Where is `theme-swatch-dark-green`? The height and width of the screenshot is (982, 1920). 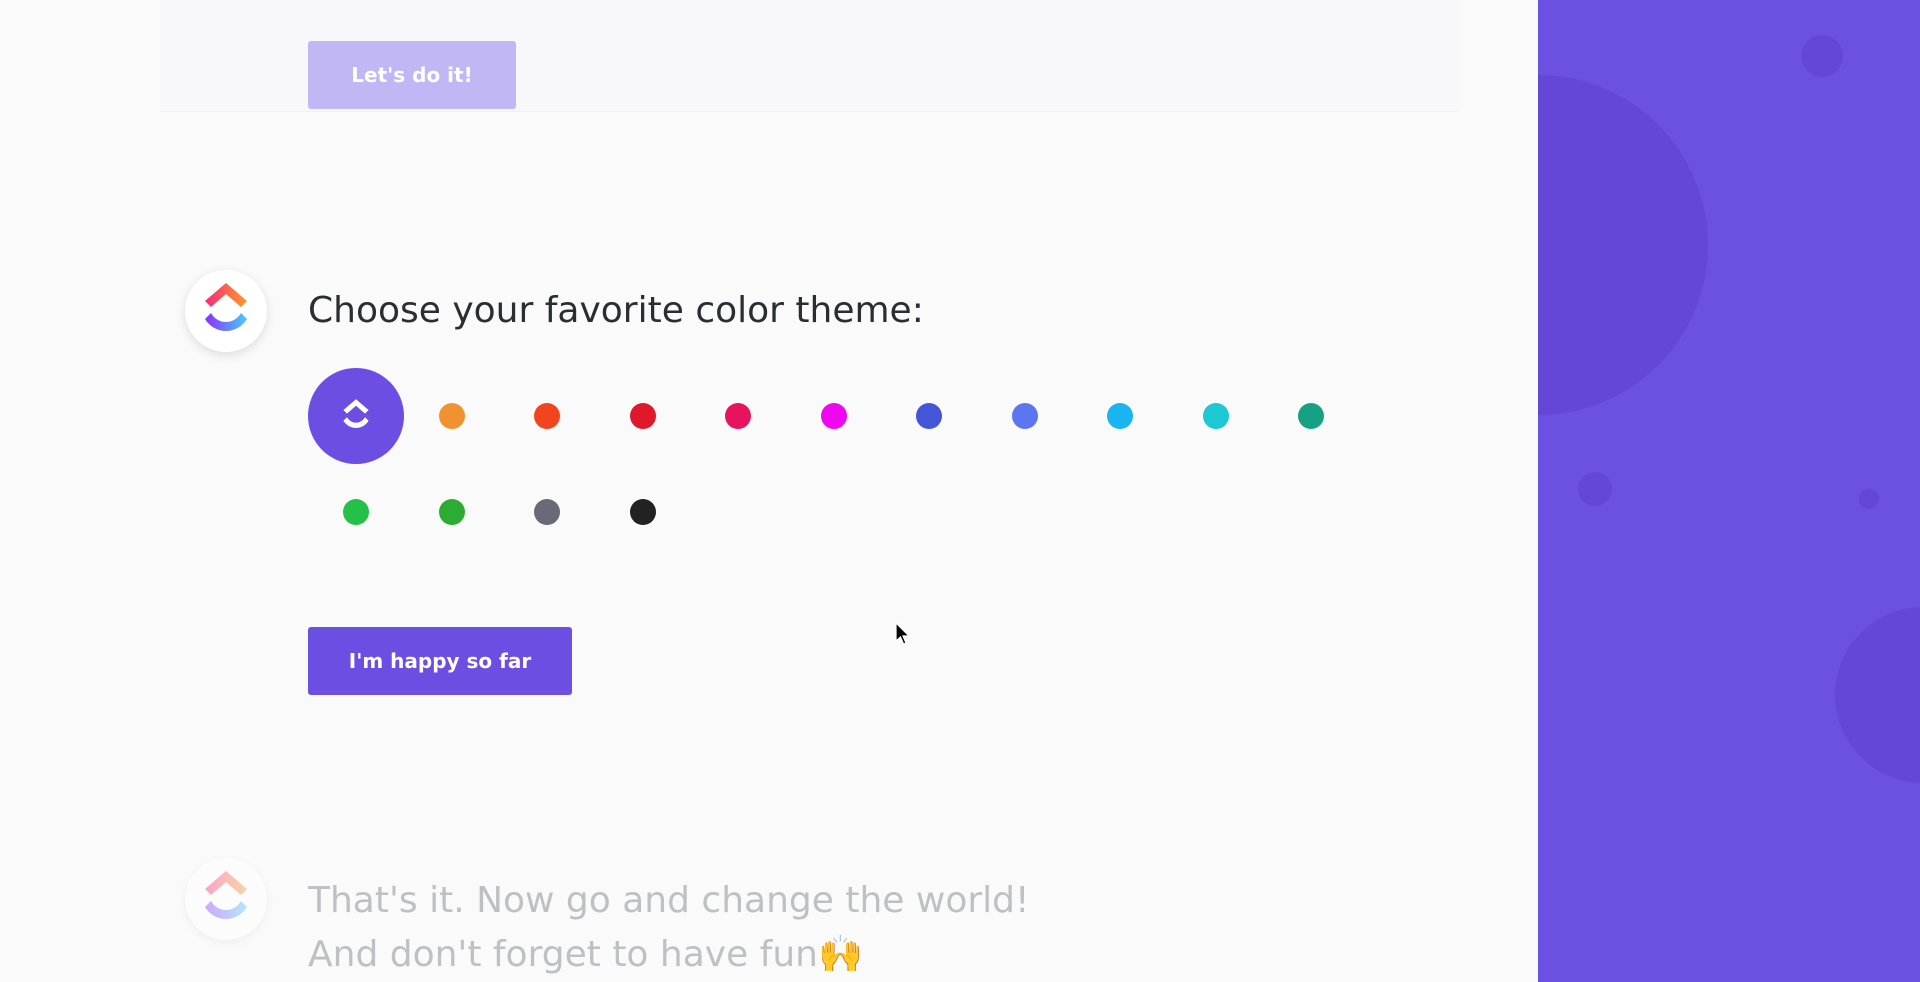 theme-swatch-dark-green is located at coordinates (451, 511).